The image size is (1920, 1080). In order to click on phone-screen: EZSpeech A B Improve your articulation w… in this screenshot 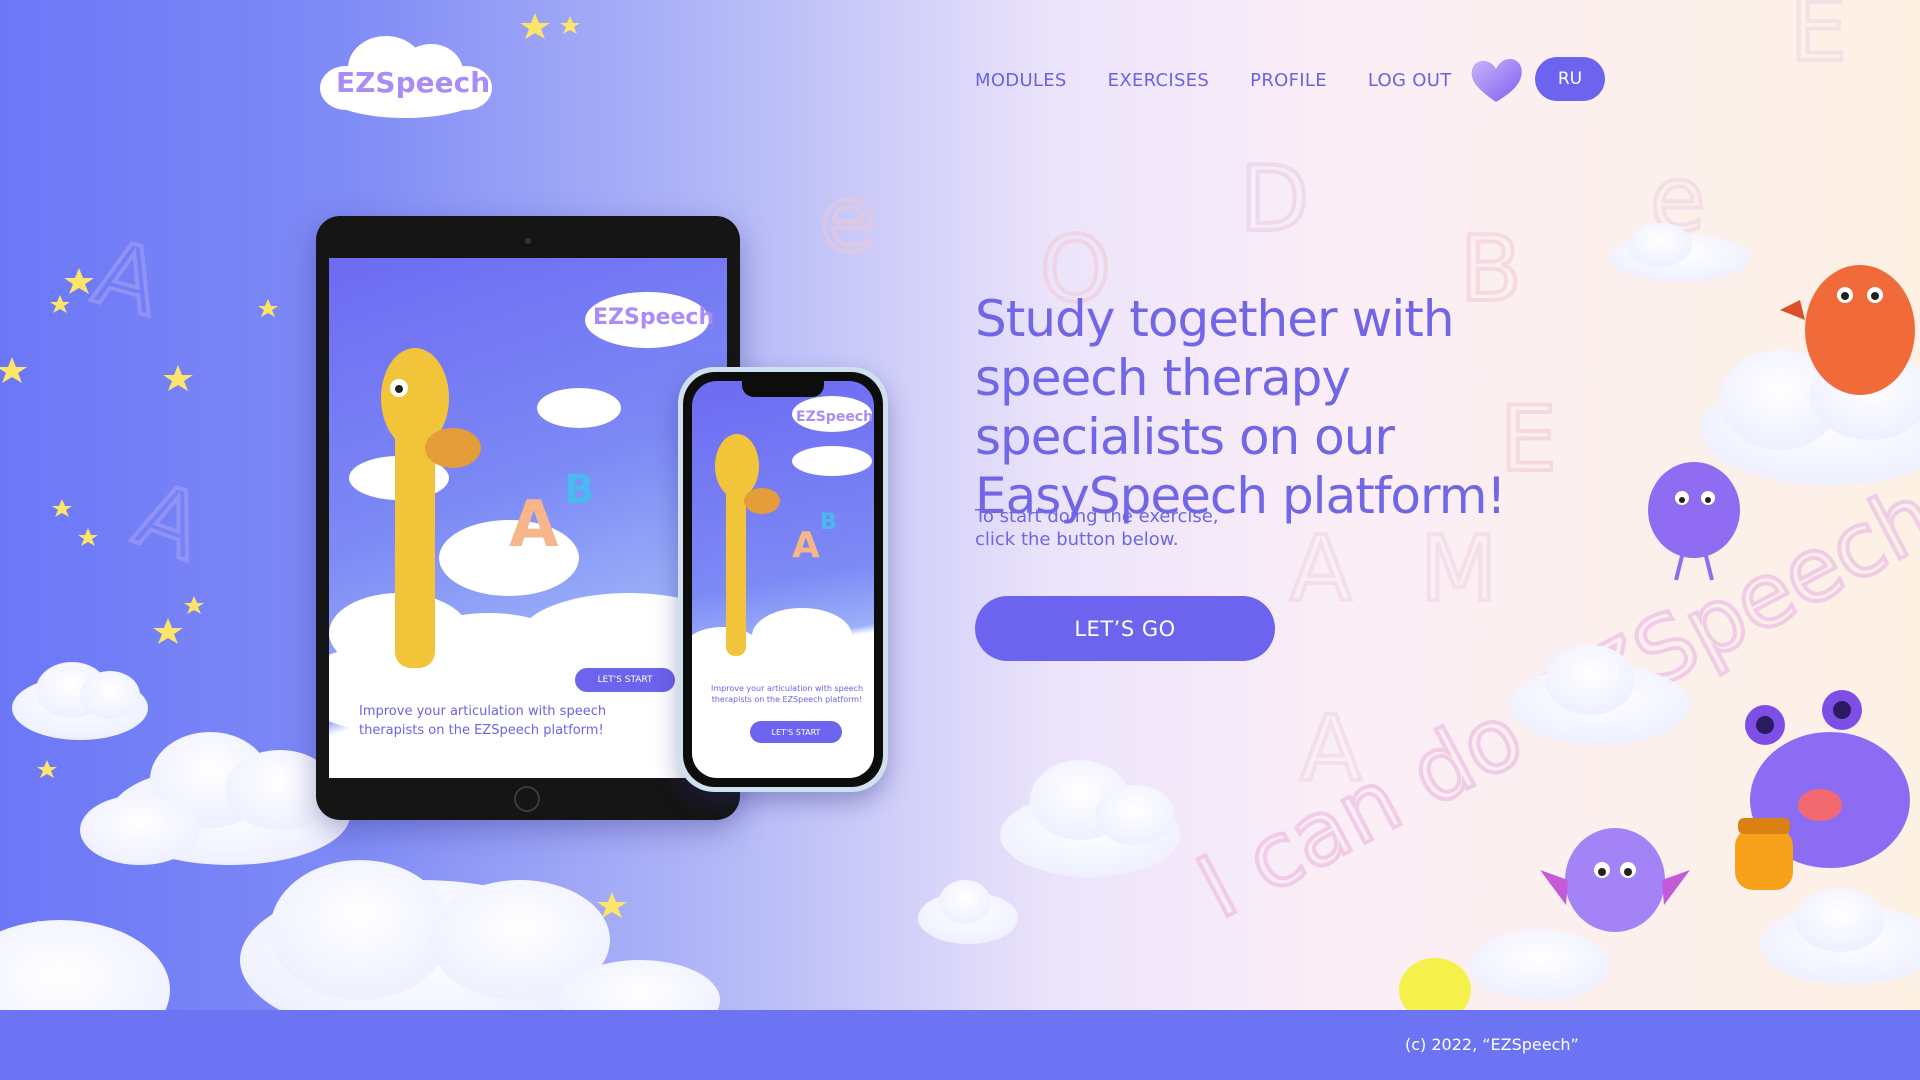, I will do `click(783, 579)`.